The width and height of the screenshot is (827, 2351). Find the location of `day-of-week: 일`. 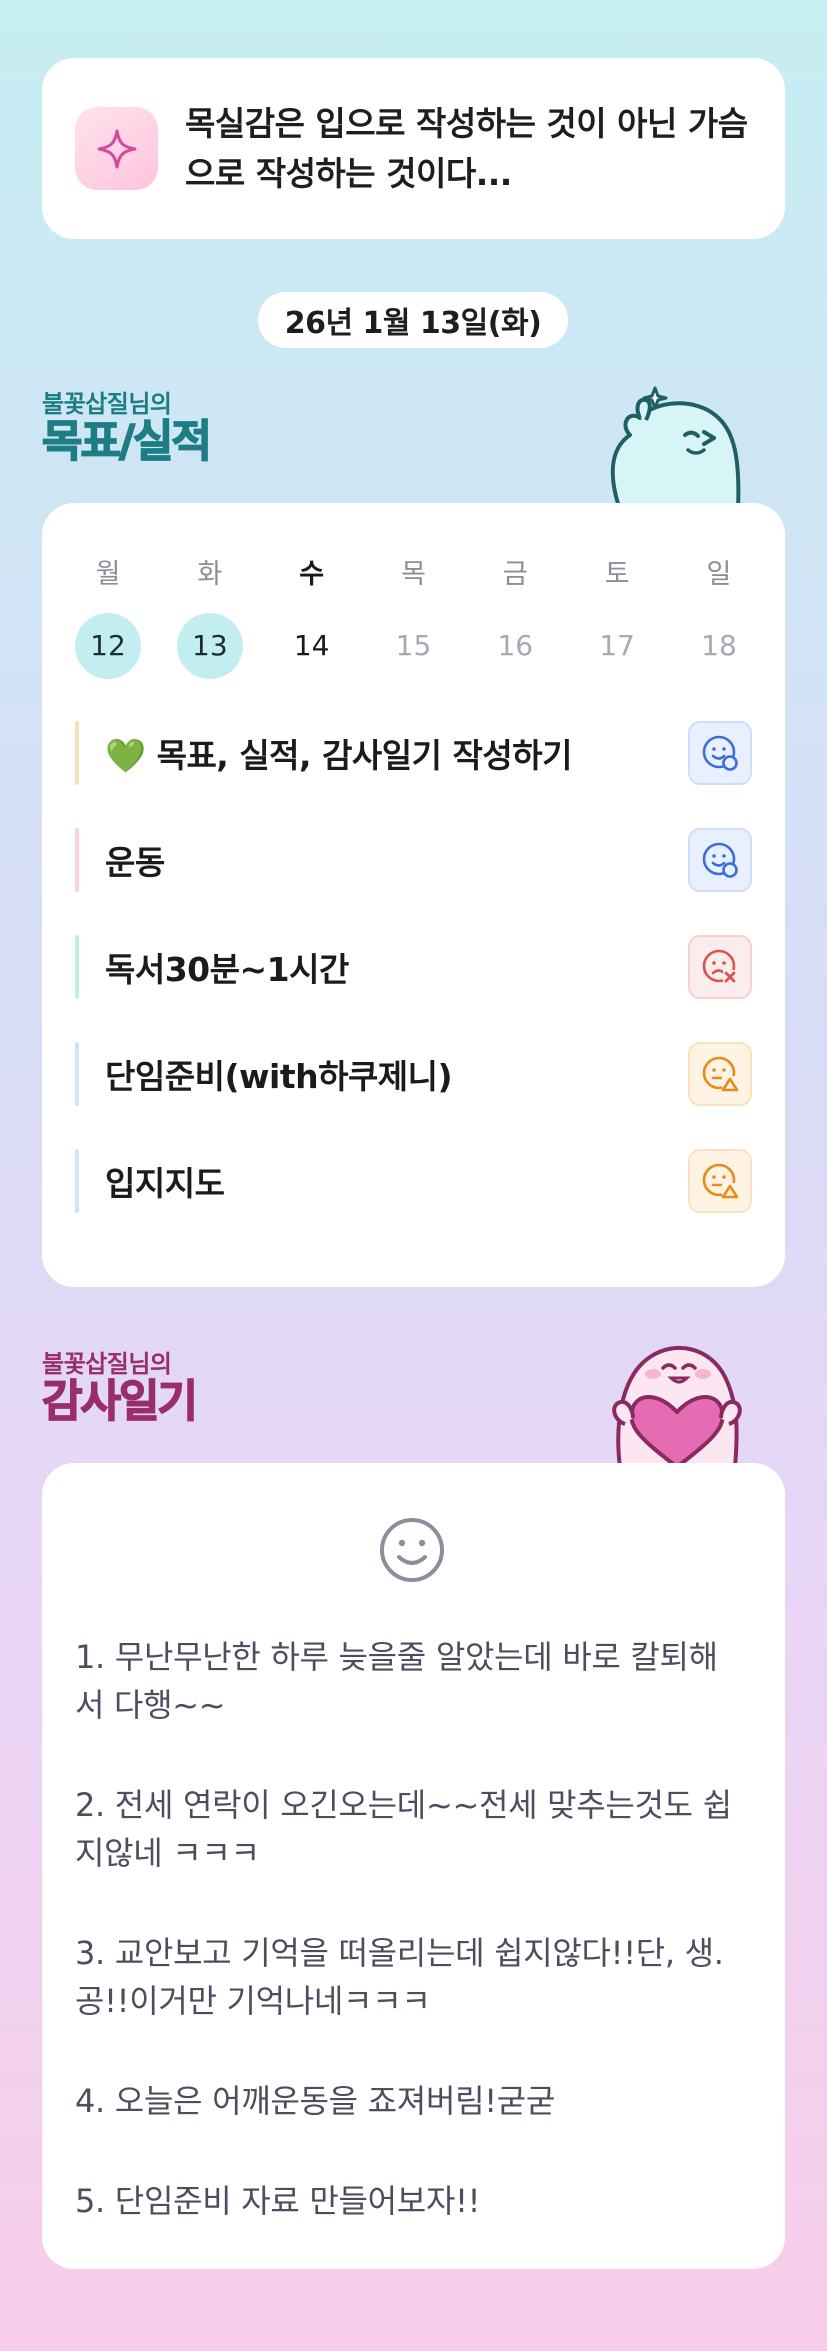

day-of-week: 일 is located at coordinates (719, 574).